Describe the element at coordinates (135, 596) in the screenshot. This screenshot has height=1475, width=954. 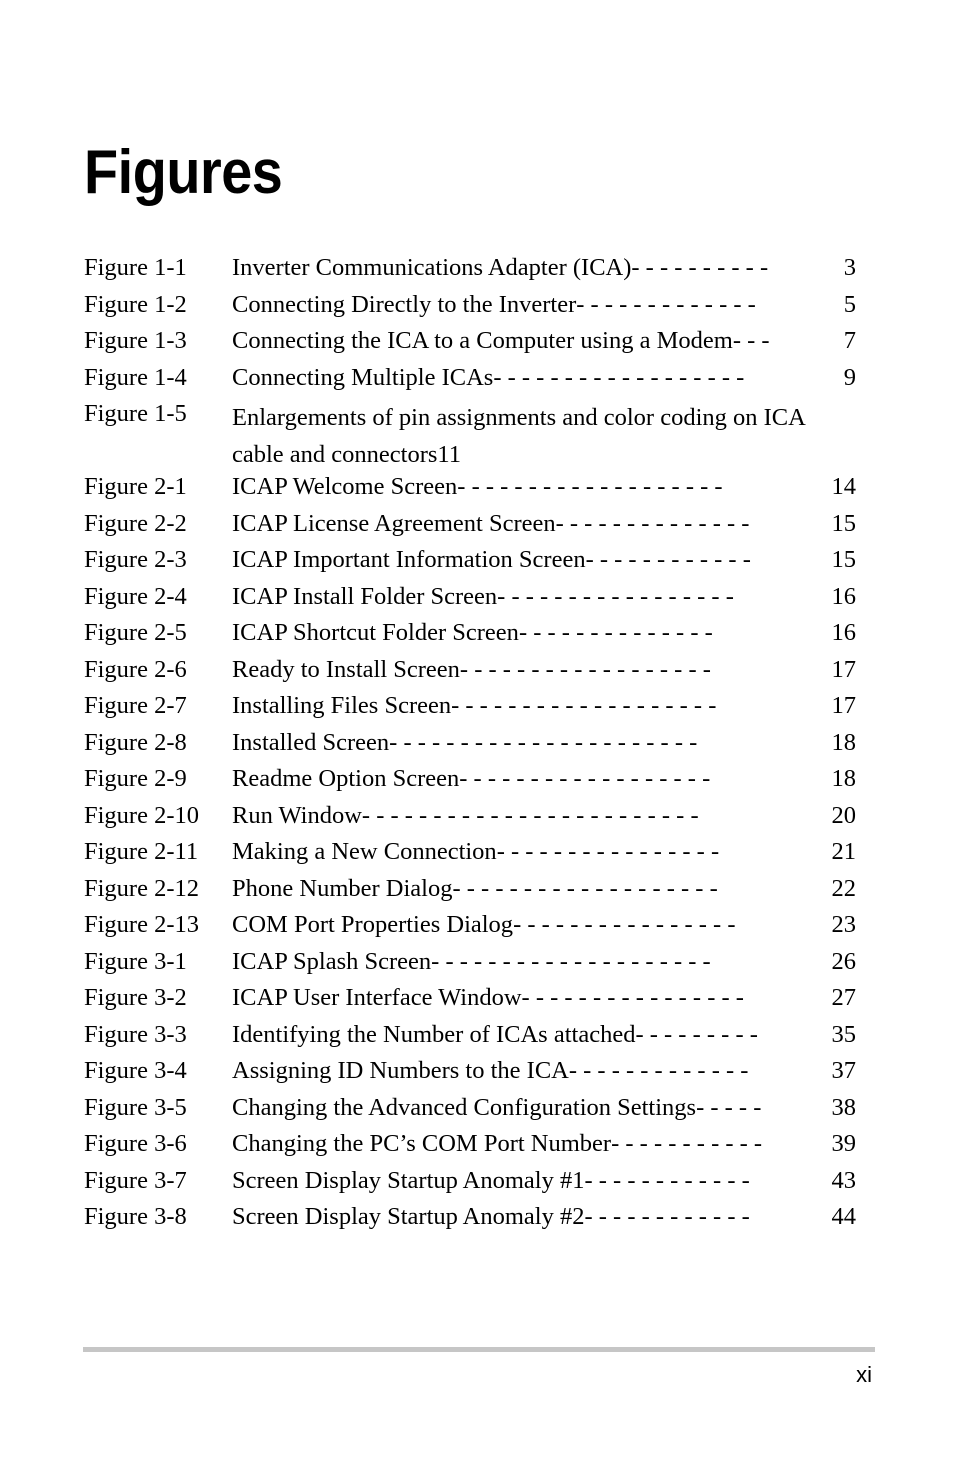
I see `figure-number-label: Figure 2-4` at that location.